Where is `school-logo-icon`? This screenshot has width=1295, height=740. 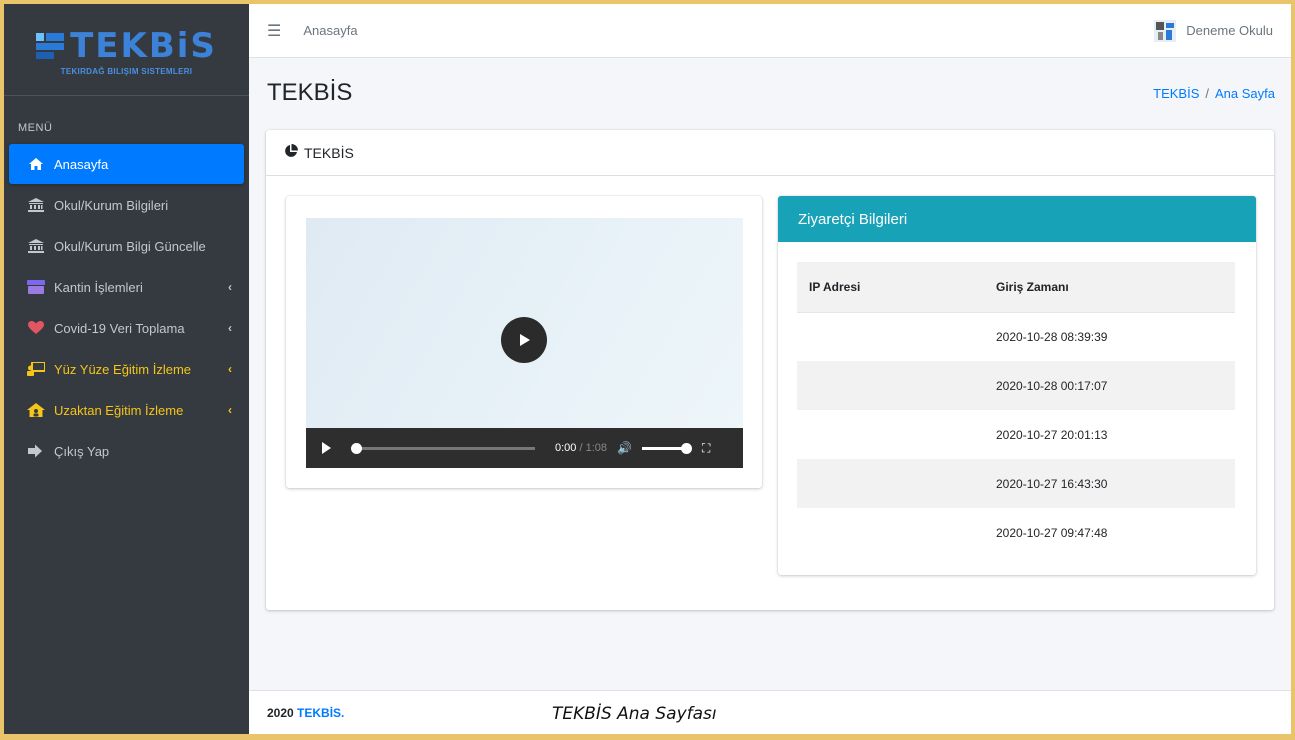 school-logo-icon is located at coordinates (1165, 30).